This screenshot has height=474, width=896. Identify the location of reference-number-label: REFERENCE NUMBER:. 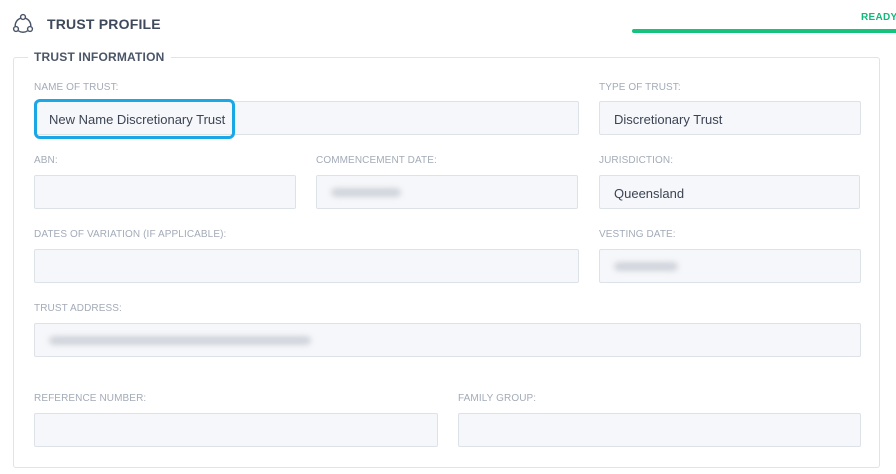
(90, 398).